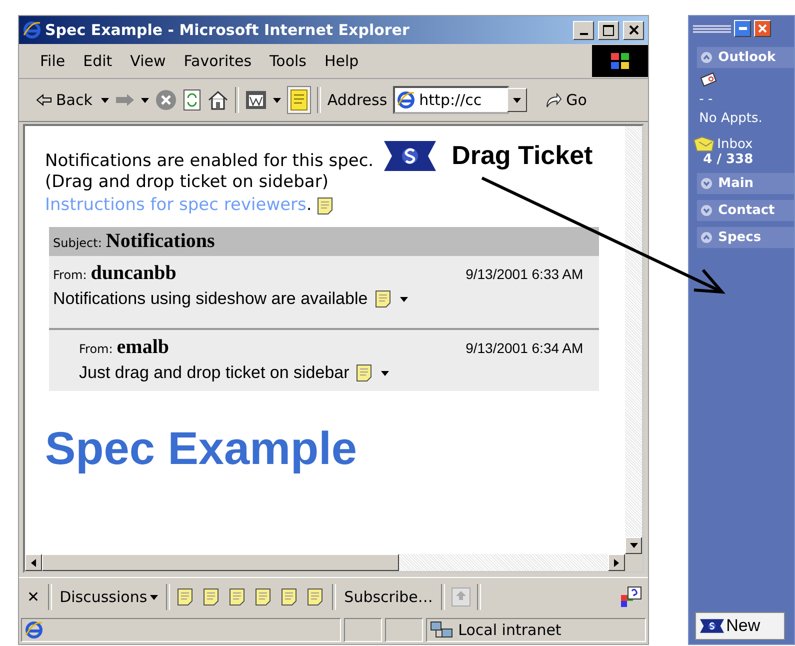  What do you see at coordinates (745, 183) in the screenshot?
I see `section-header: Main` at bounding box center [745, 183].